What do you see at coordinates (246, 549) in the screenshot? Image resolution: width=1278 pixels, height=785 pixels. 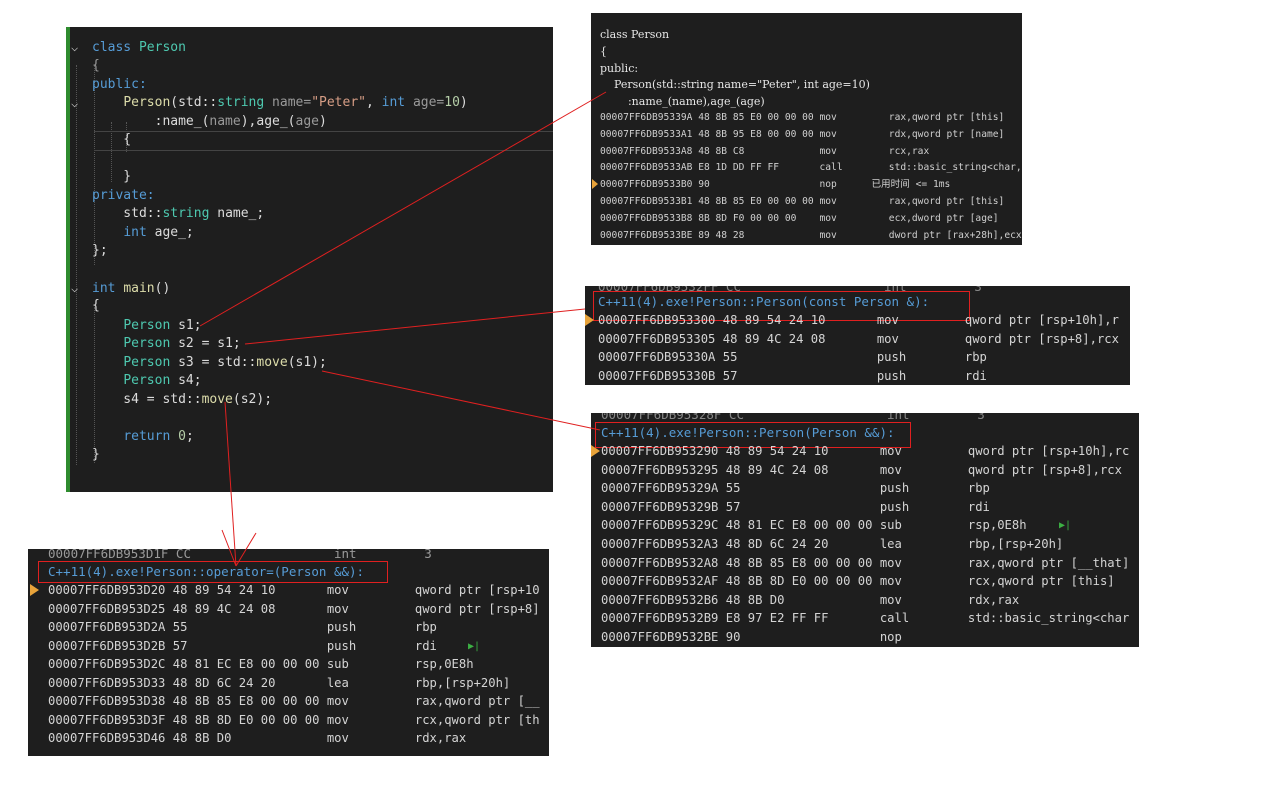 I see `arrowhead-right` at bounding box center [246, 549].